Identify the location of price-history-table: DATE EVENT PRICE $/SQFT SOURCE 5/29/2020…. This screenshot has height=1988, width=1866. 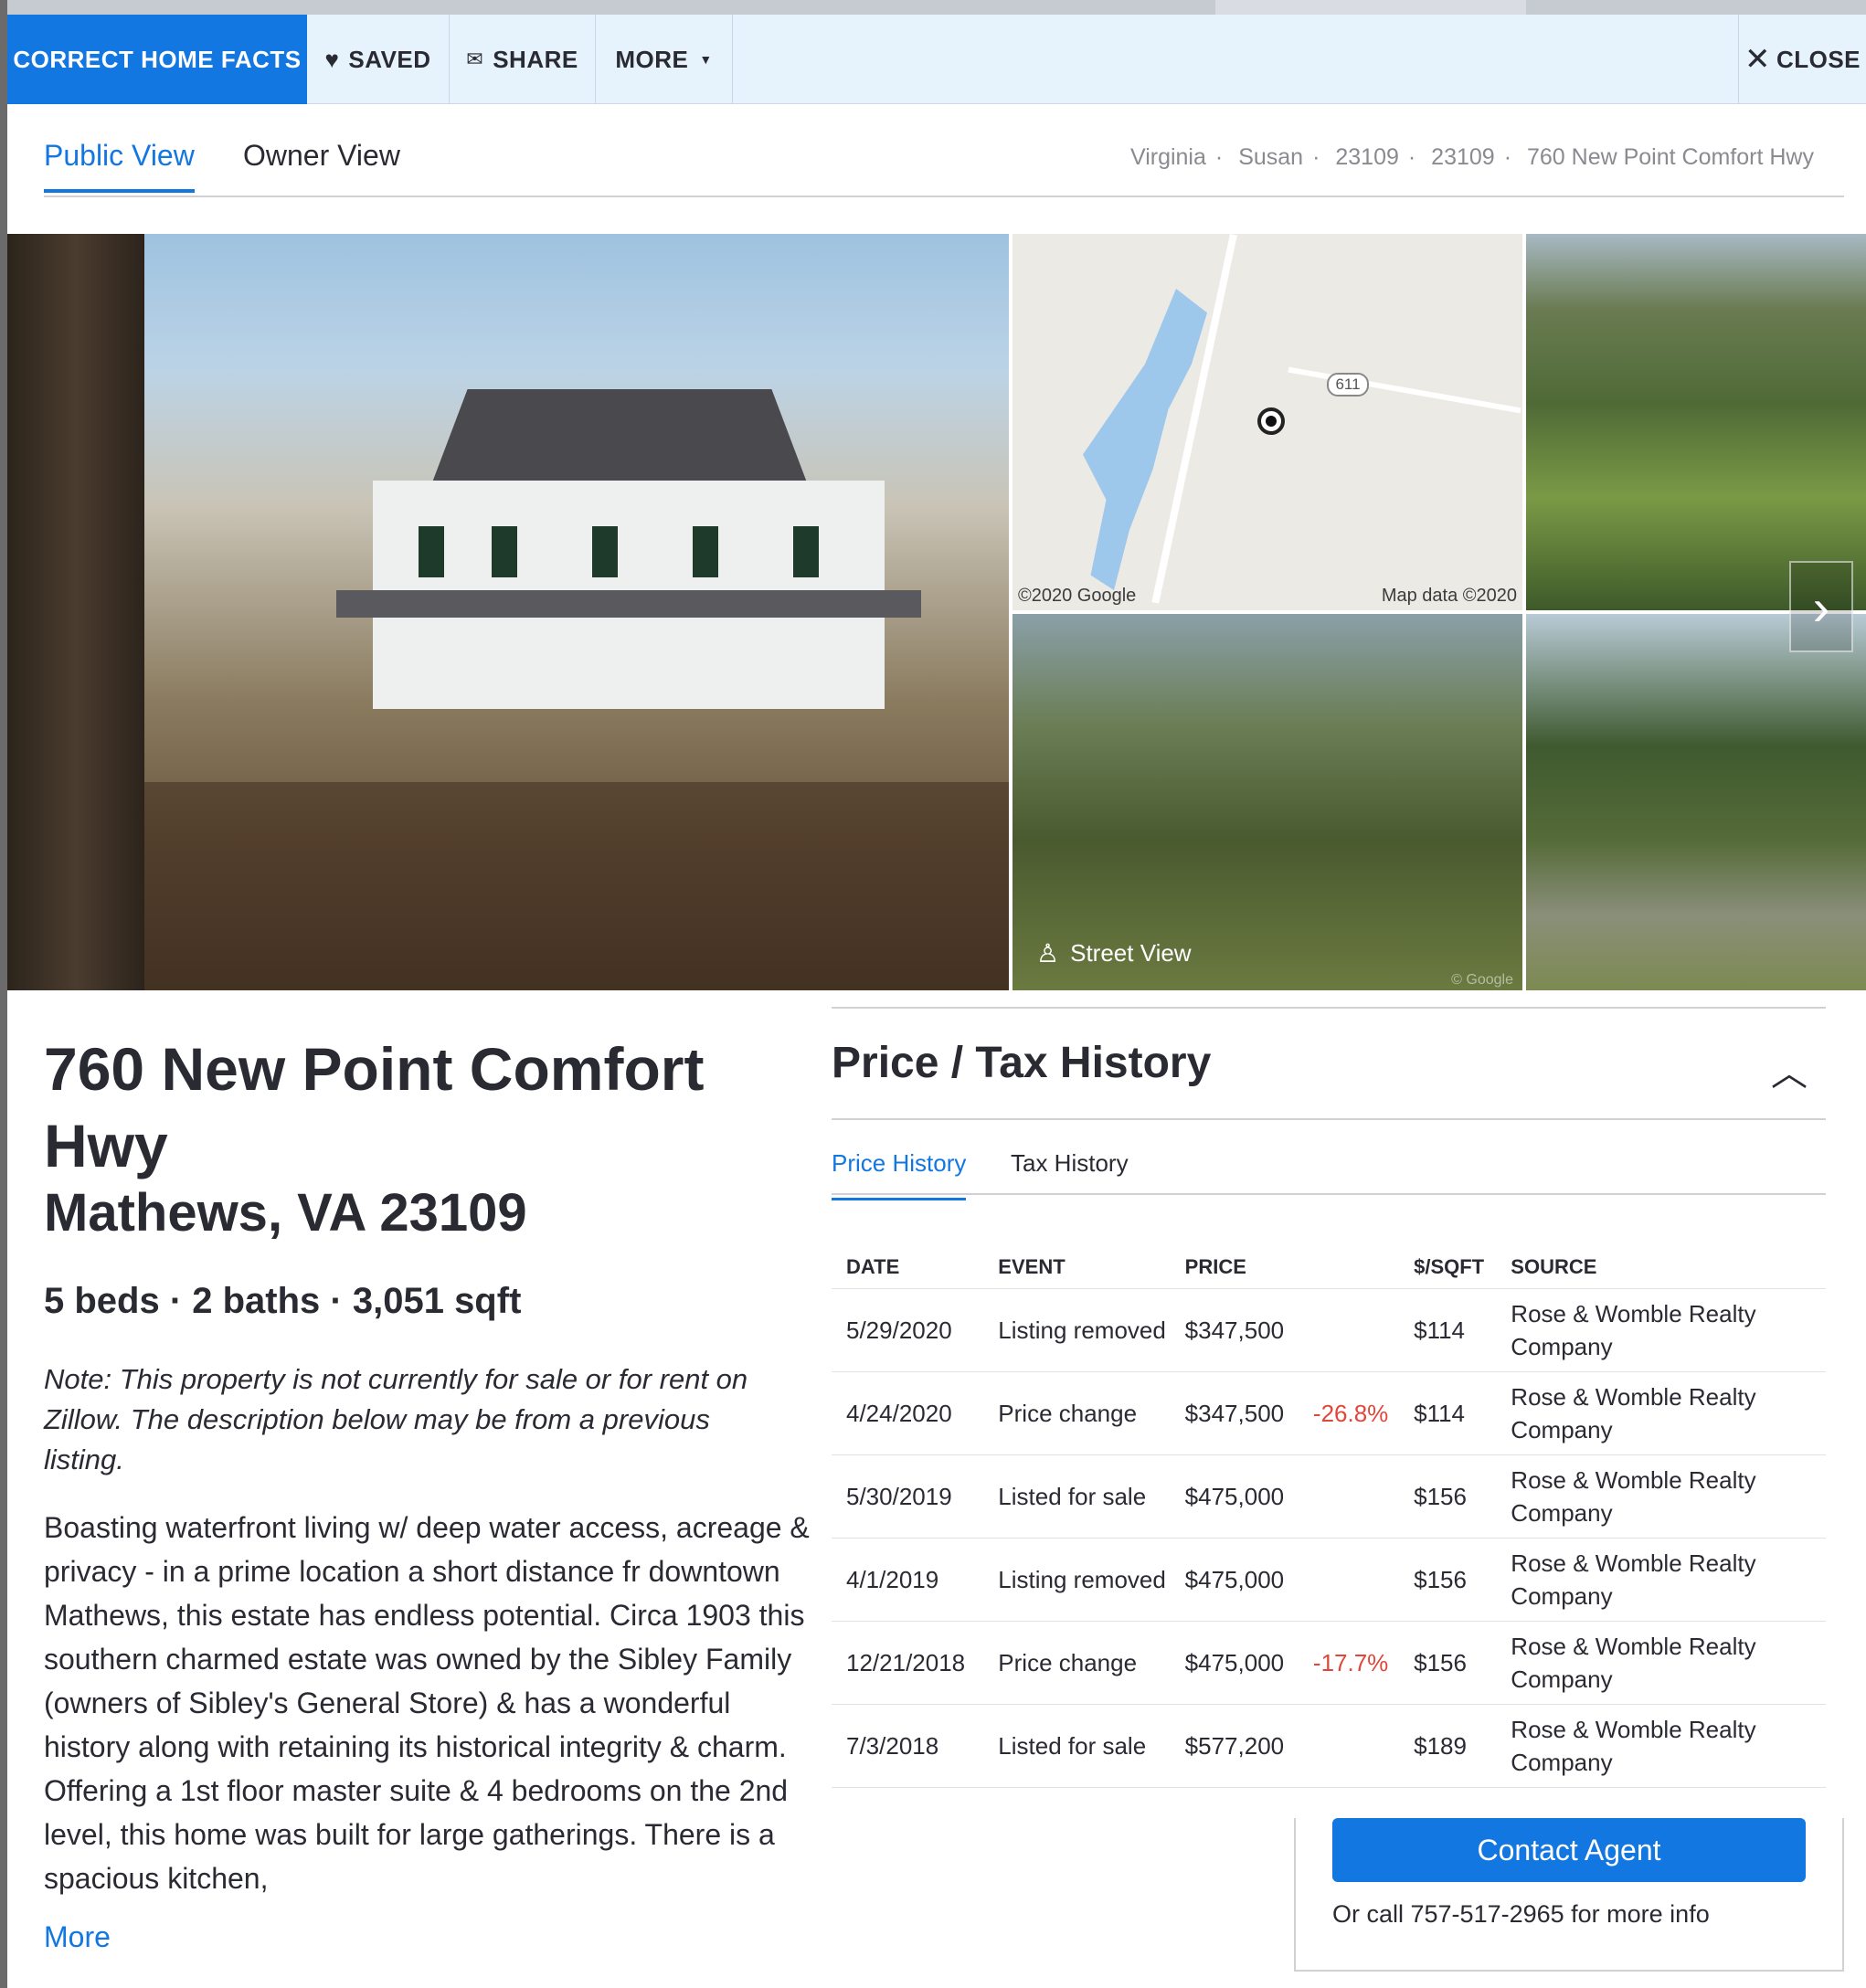
(1329, 1517).